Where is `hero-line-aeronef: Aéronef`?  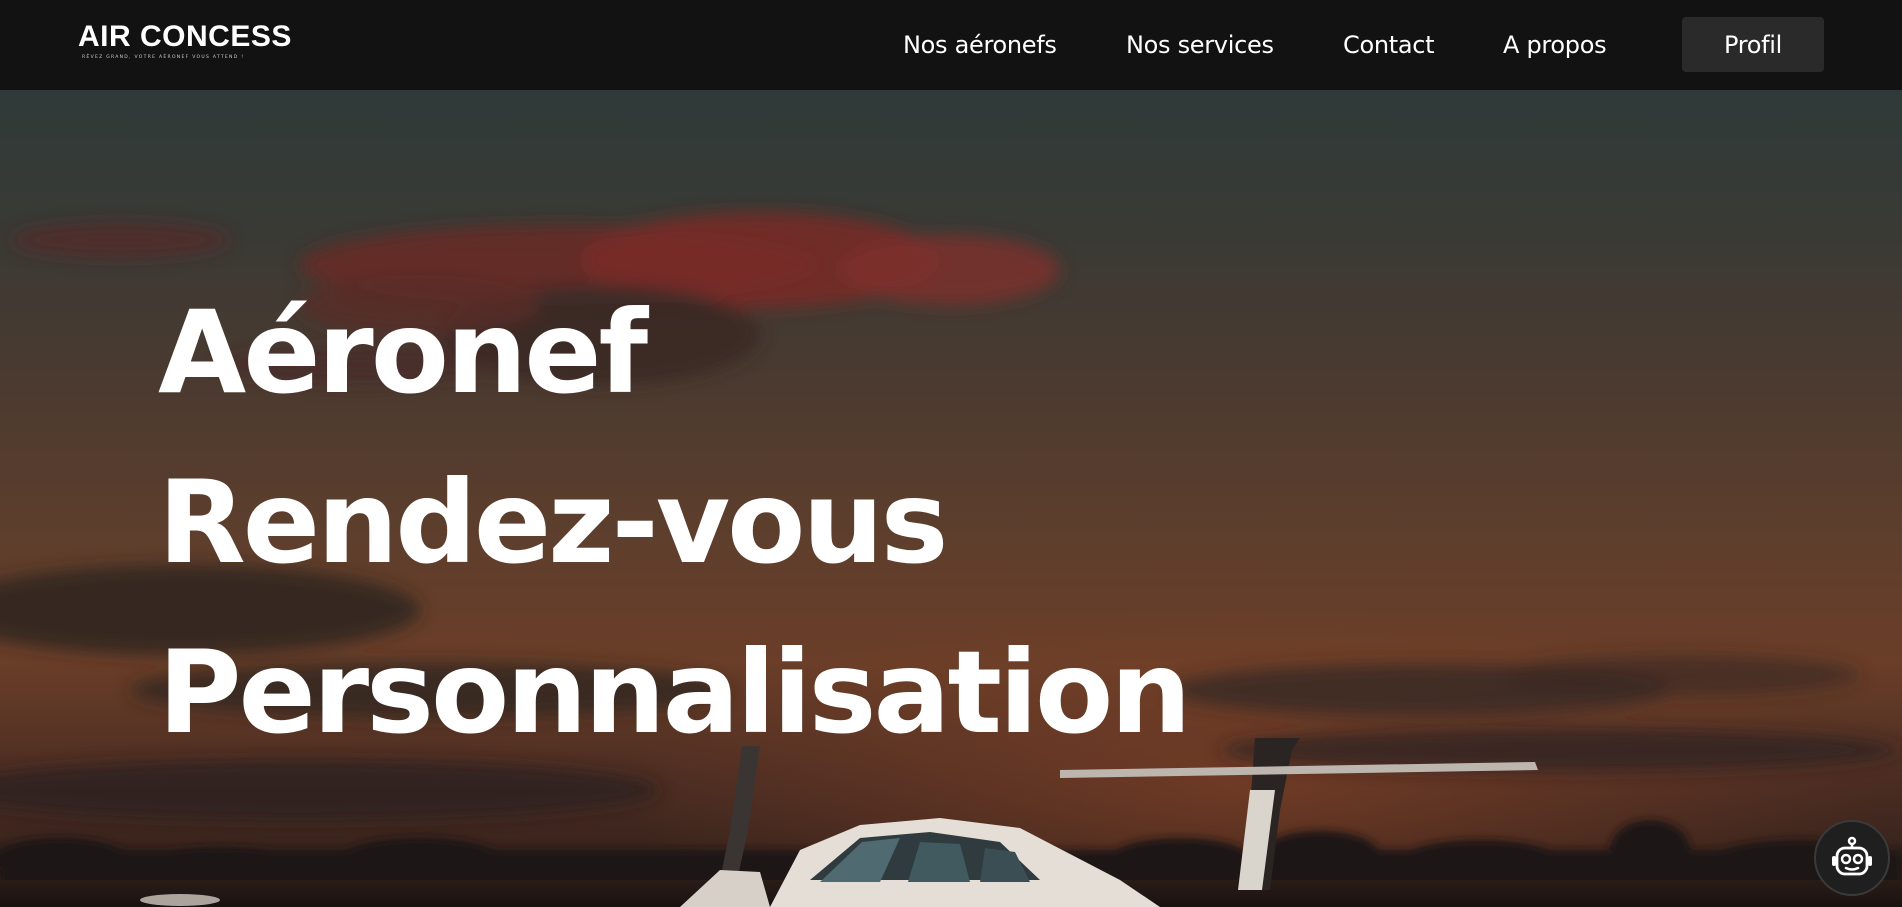
hero-line-aeronef: Aéronef is located at coordinates (403, 352).